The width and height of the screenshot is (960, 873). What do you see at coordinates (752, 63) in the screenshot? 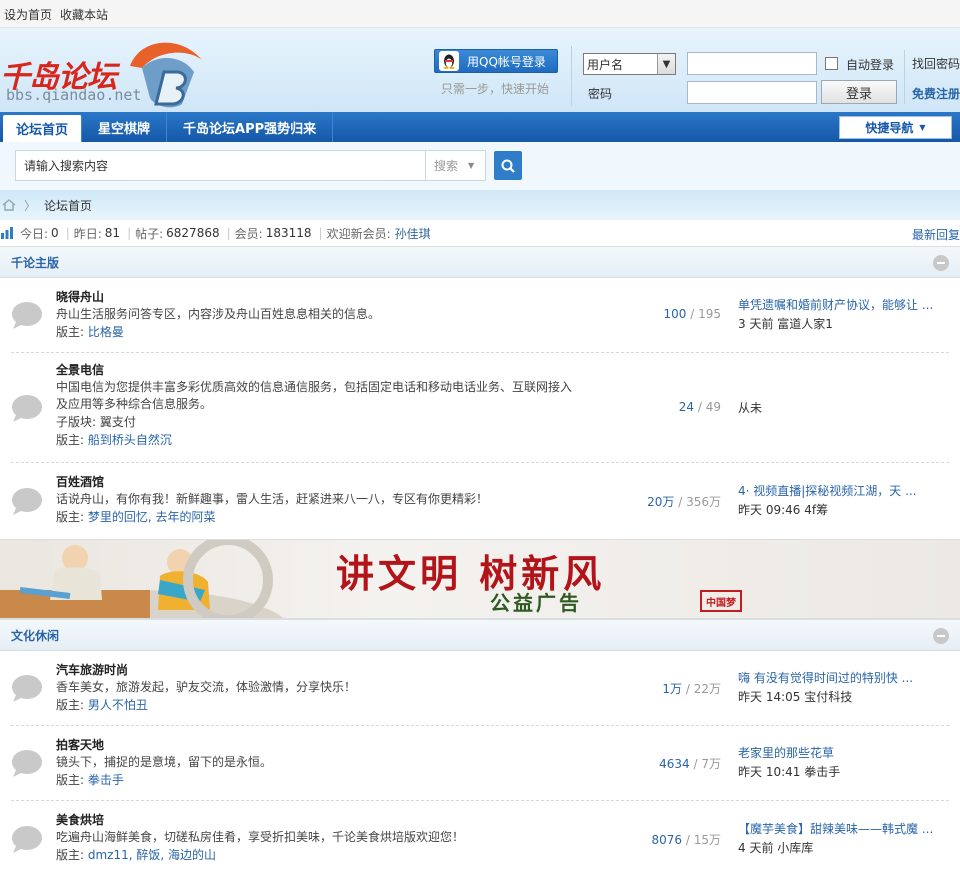
I see `username-input` at bounding box center [752, 63].